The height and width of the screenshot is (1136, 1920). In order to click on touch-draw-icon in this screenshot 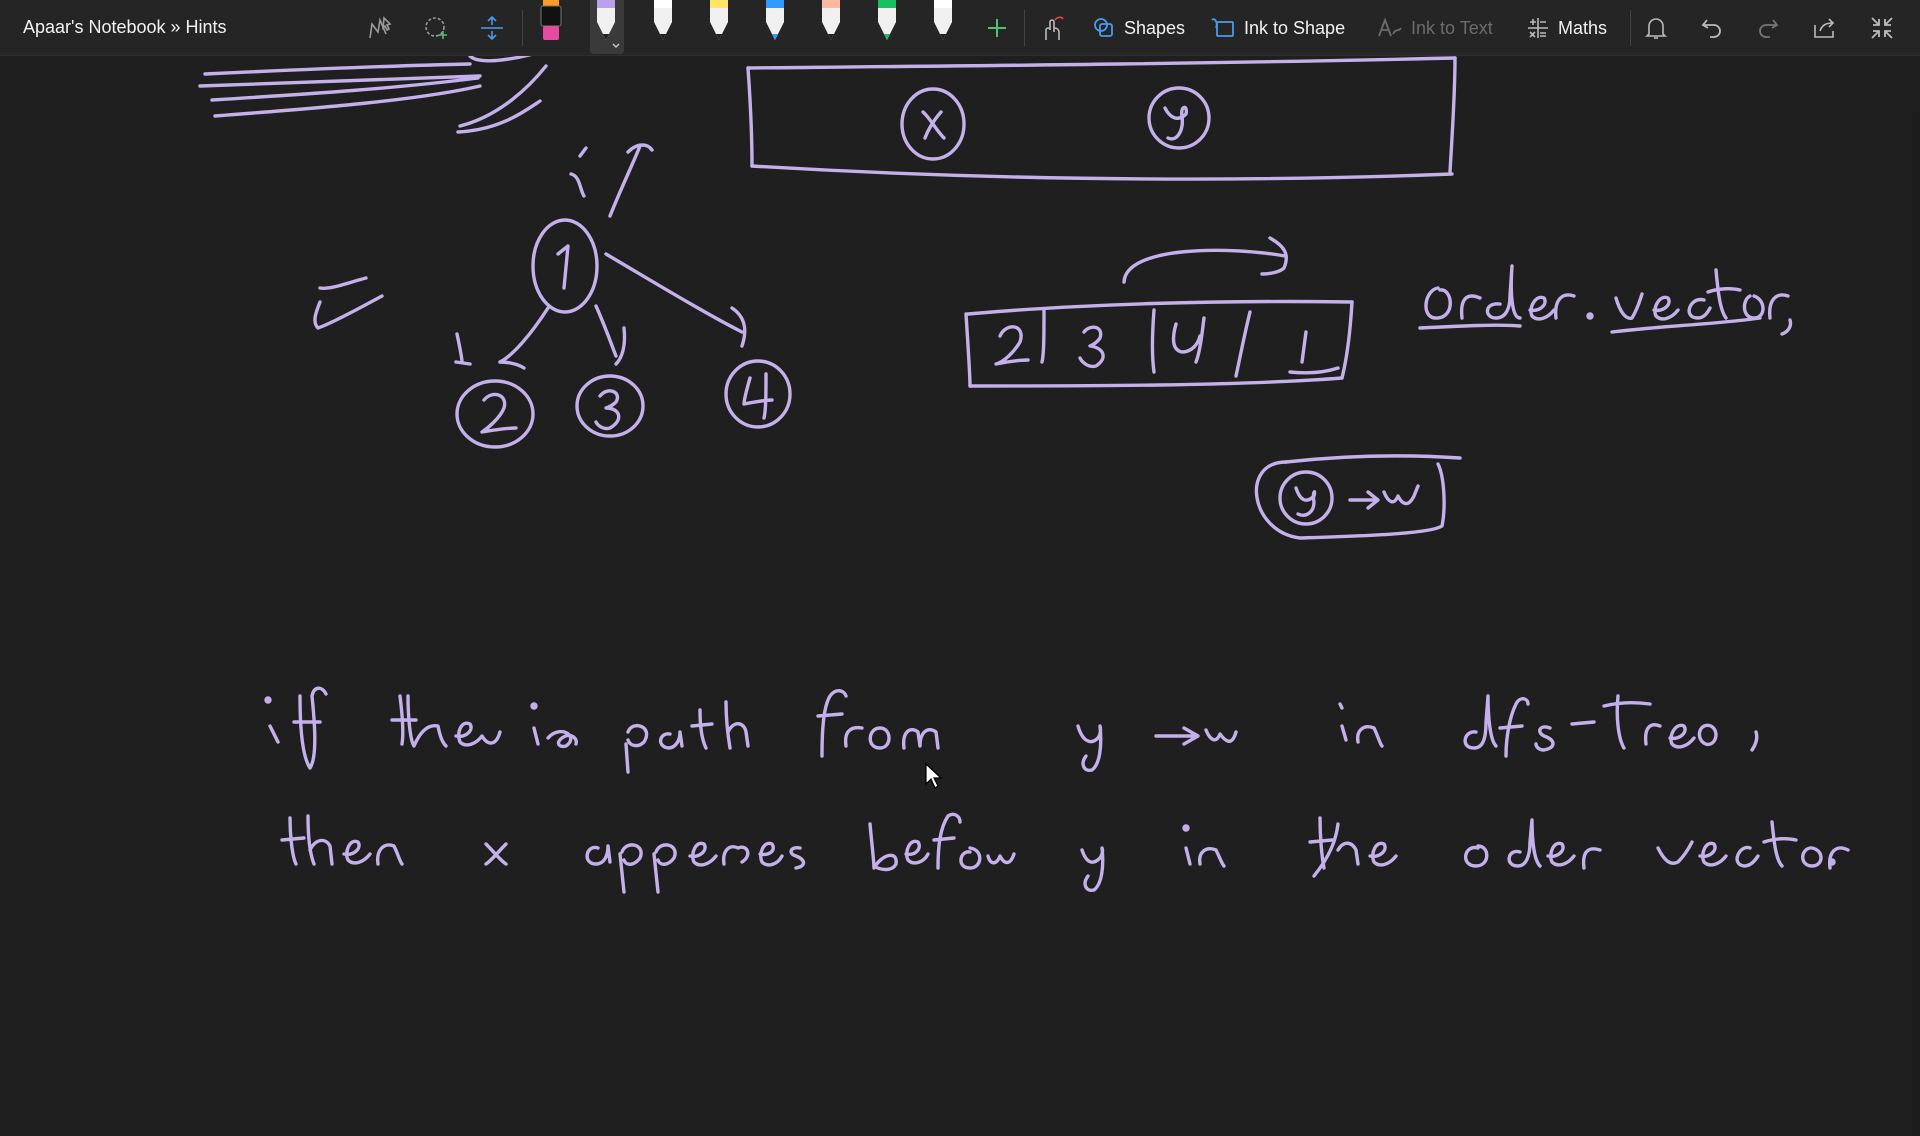, I will do `click(1051, 28)`.